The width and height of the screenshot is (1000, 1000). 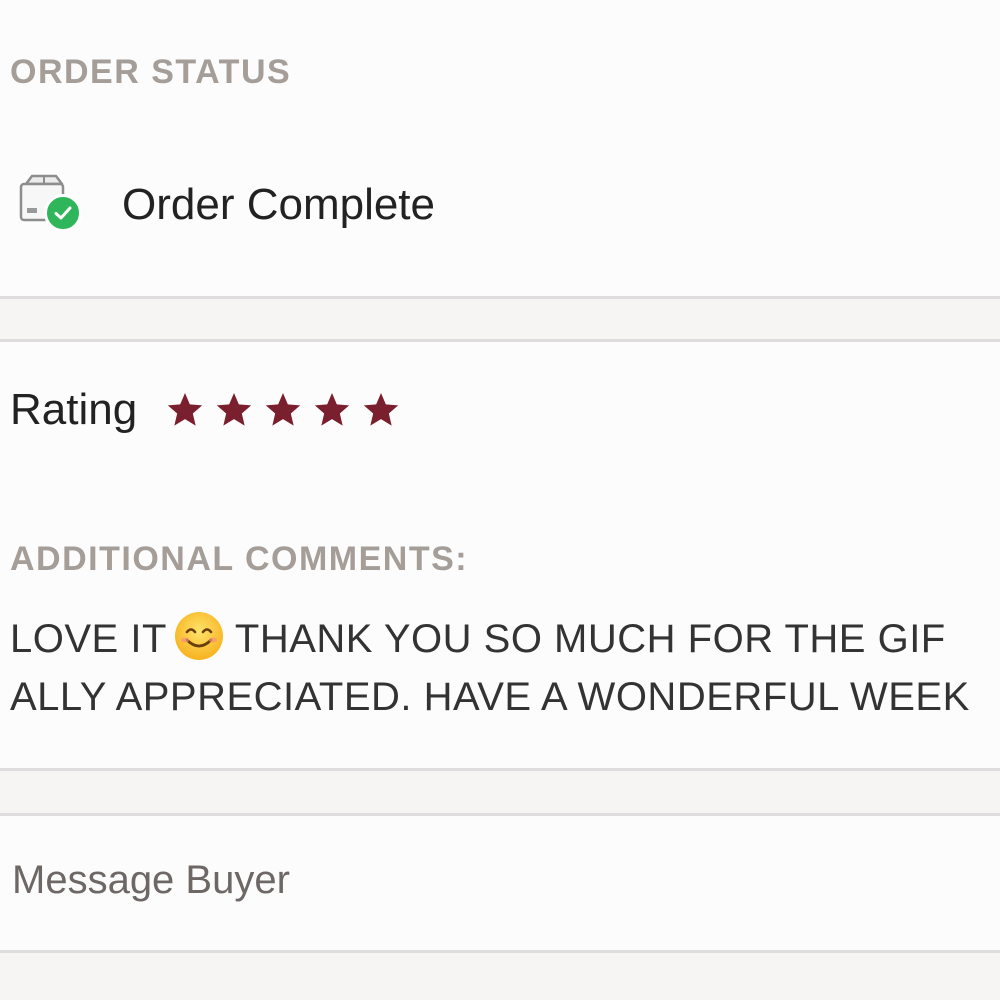 What do you see at coordinates (590, 639) in the screenshot?
I see `comment-text-end: THANK YOU SO MUCH FOR THE GIF` at bounding box center [590, 639].